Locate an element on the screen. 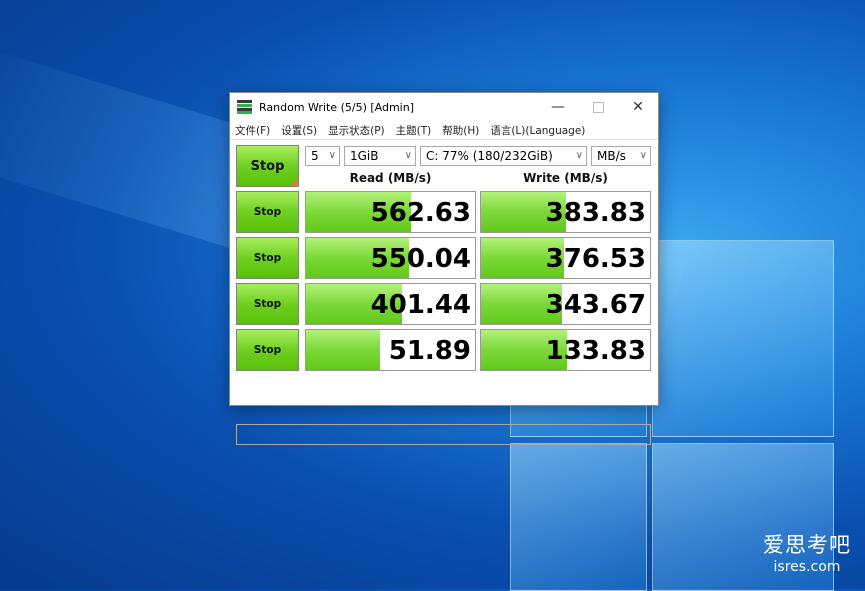 Image resolution: width=865 pixels, height=591 pixels. close-button: ✕ is located at coordinates (638, 107).